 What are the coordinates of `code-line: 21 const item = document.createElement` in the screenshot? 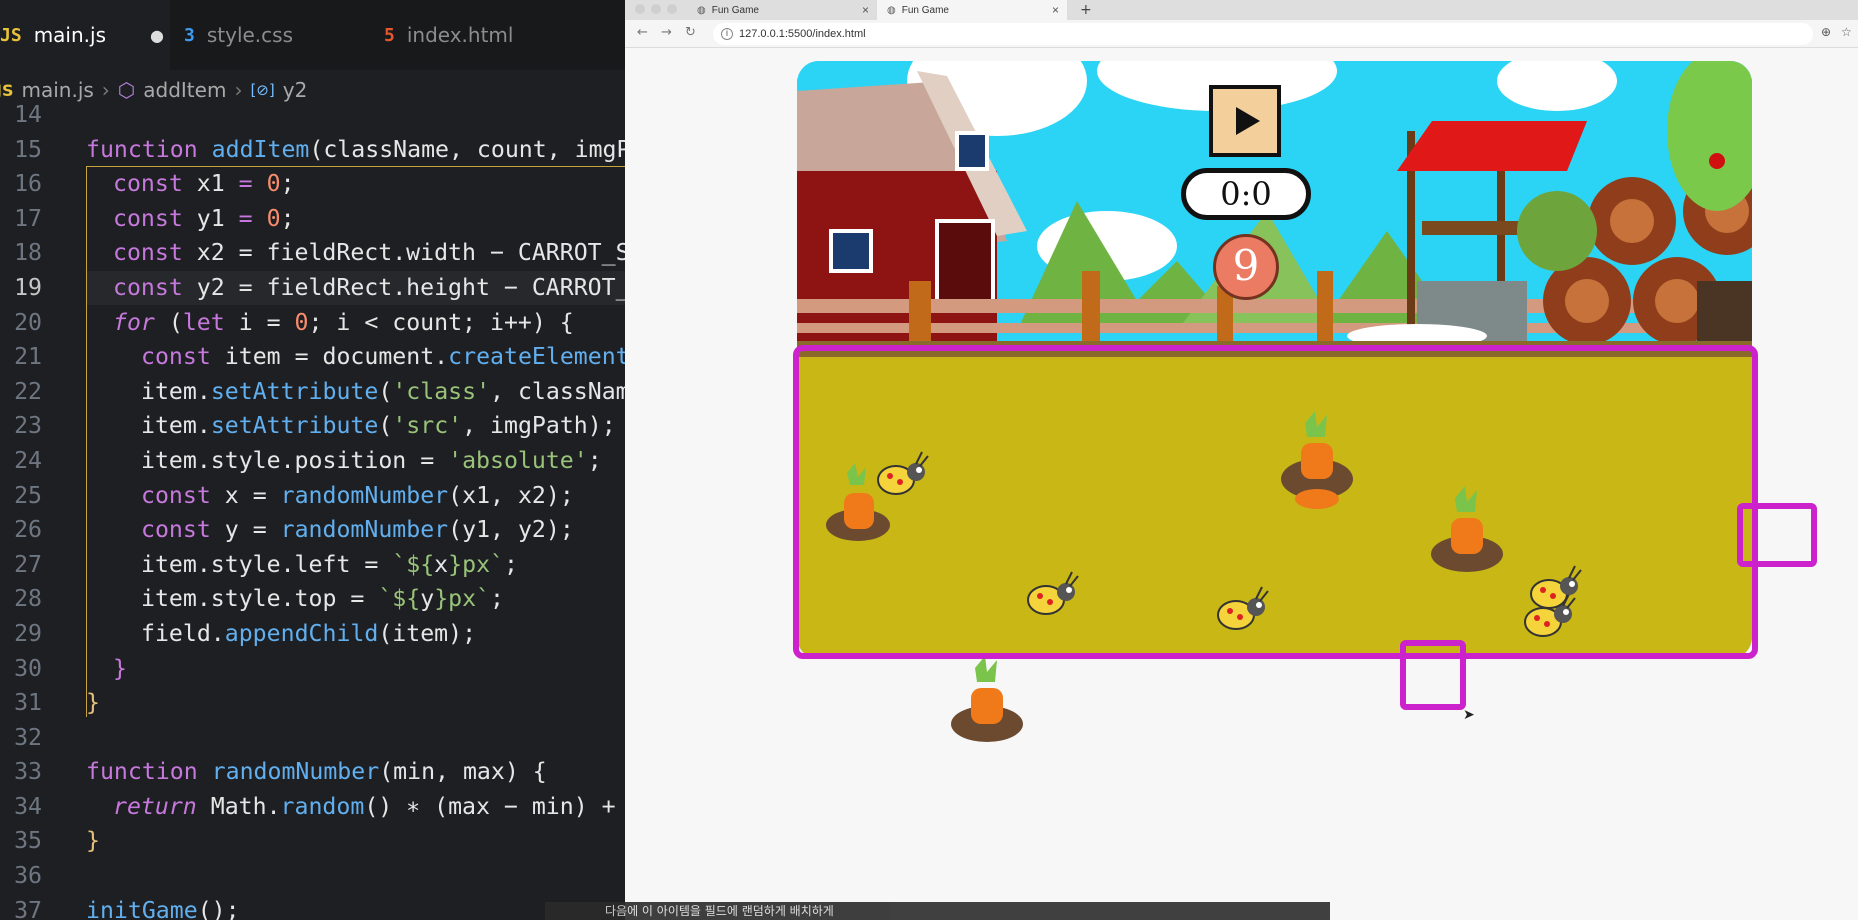 It's located at (319, 357).